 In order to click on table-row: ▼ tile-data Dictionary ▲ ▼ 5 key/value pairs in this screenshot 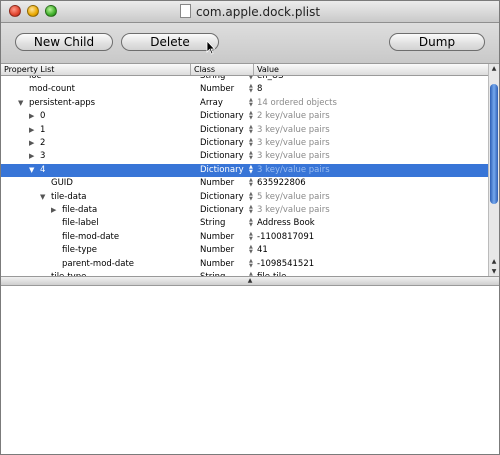, I will do `click(245, 197)`.